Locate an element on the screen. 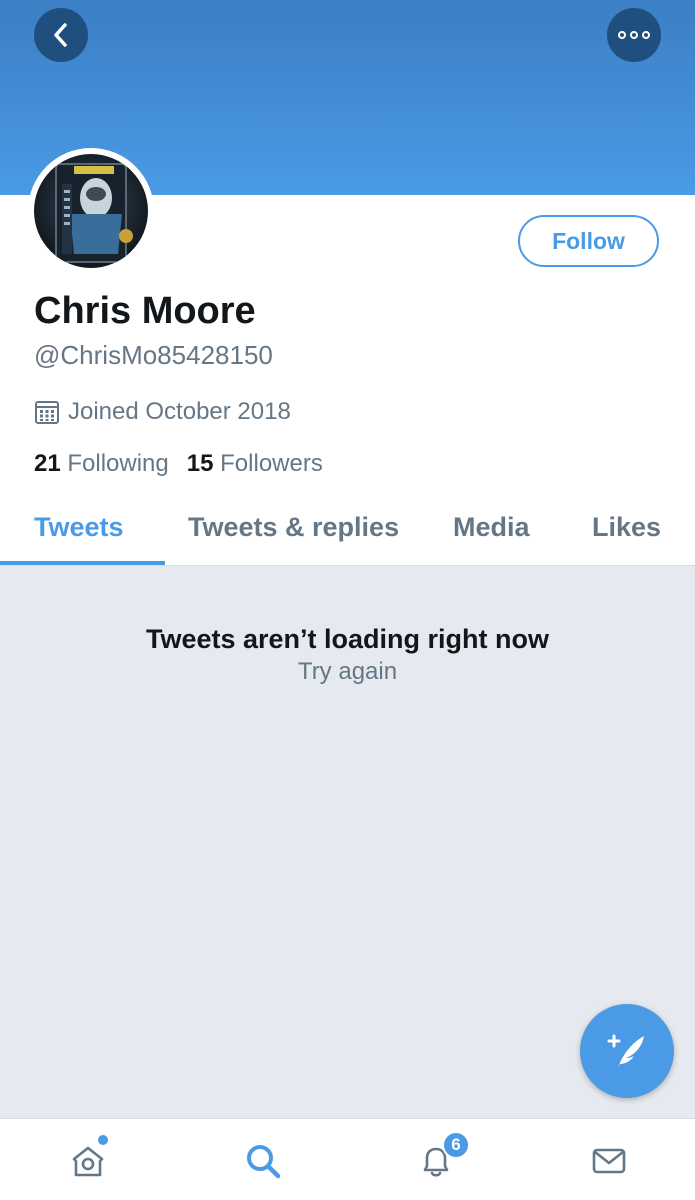 This screenshot has height=1200, width=695. home-unread-dot is located at coordinates (103, 1140).